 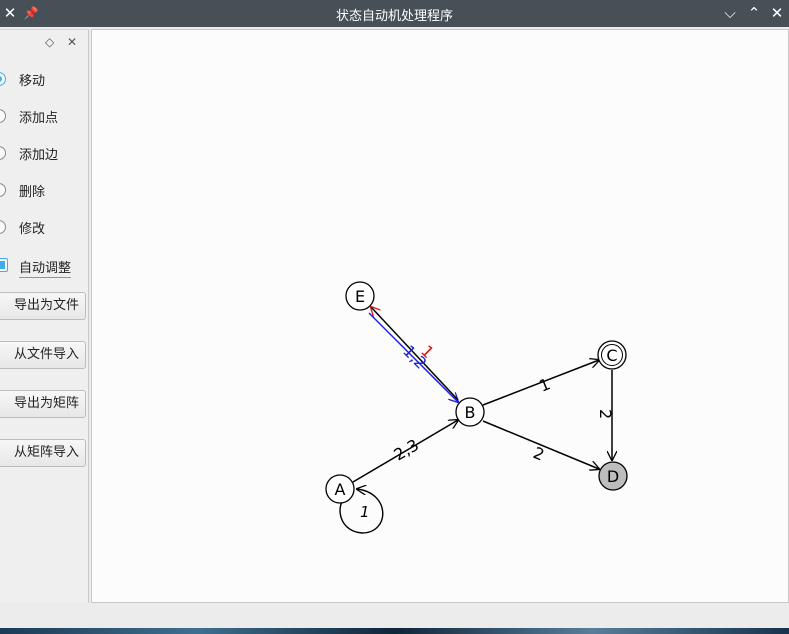 I want to click on maximize-icon: ⌃, so click(x=754, y=13).